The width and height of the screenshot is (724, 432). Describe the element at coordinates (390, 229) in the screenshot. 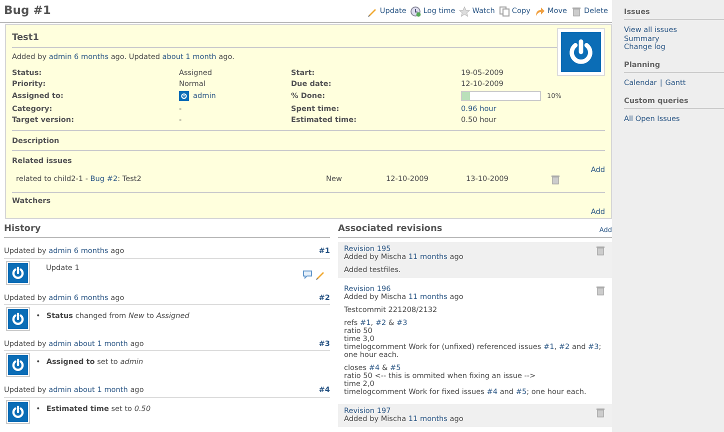

I see `section-heading: Associated revisions` at that location.